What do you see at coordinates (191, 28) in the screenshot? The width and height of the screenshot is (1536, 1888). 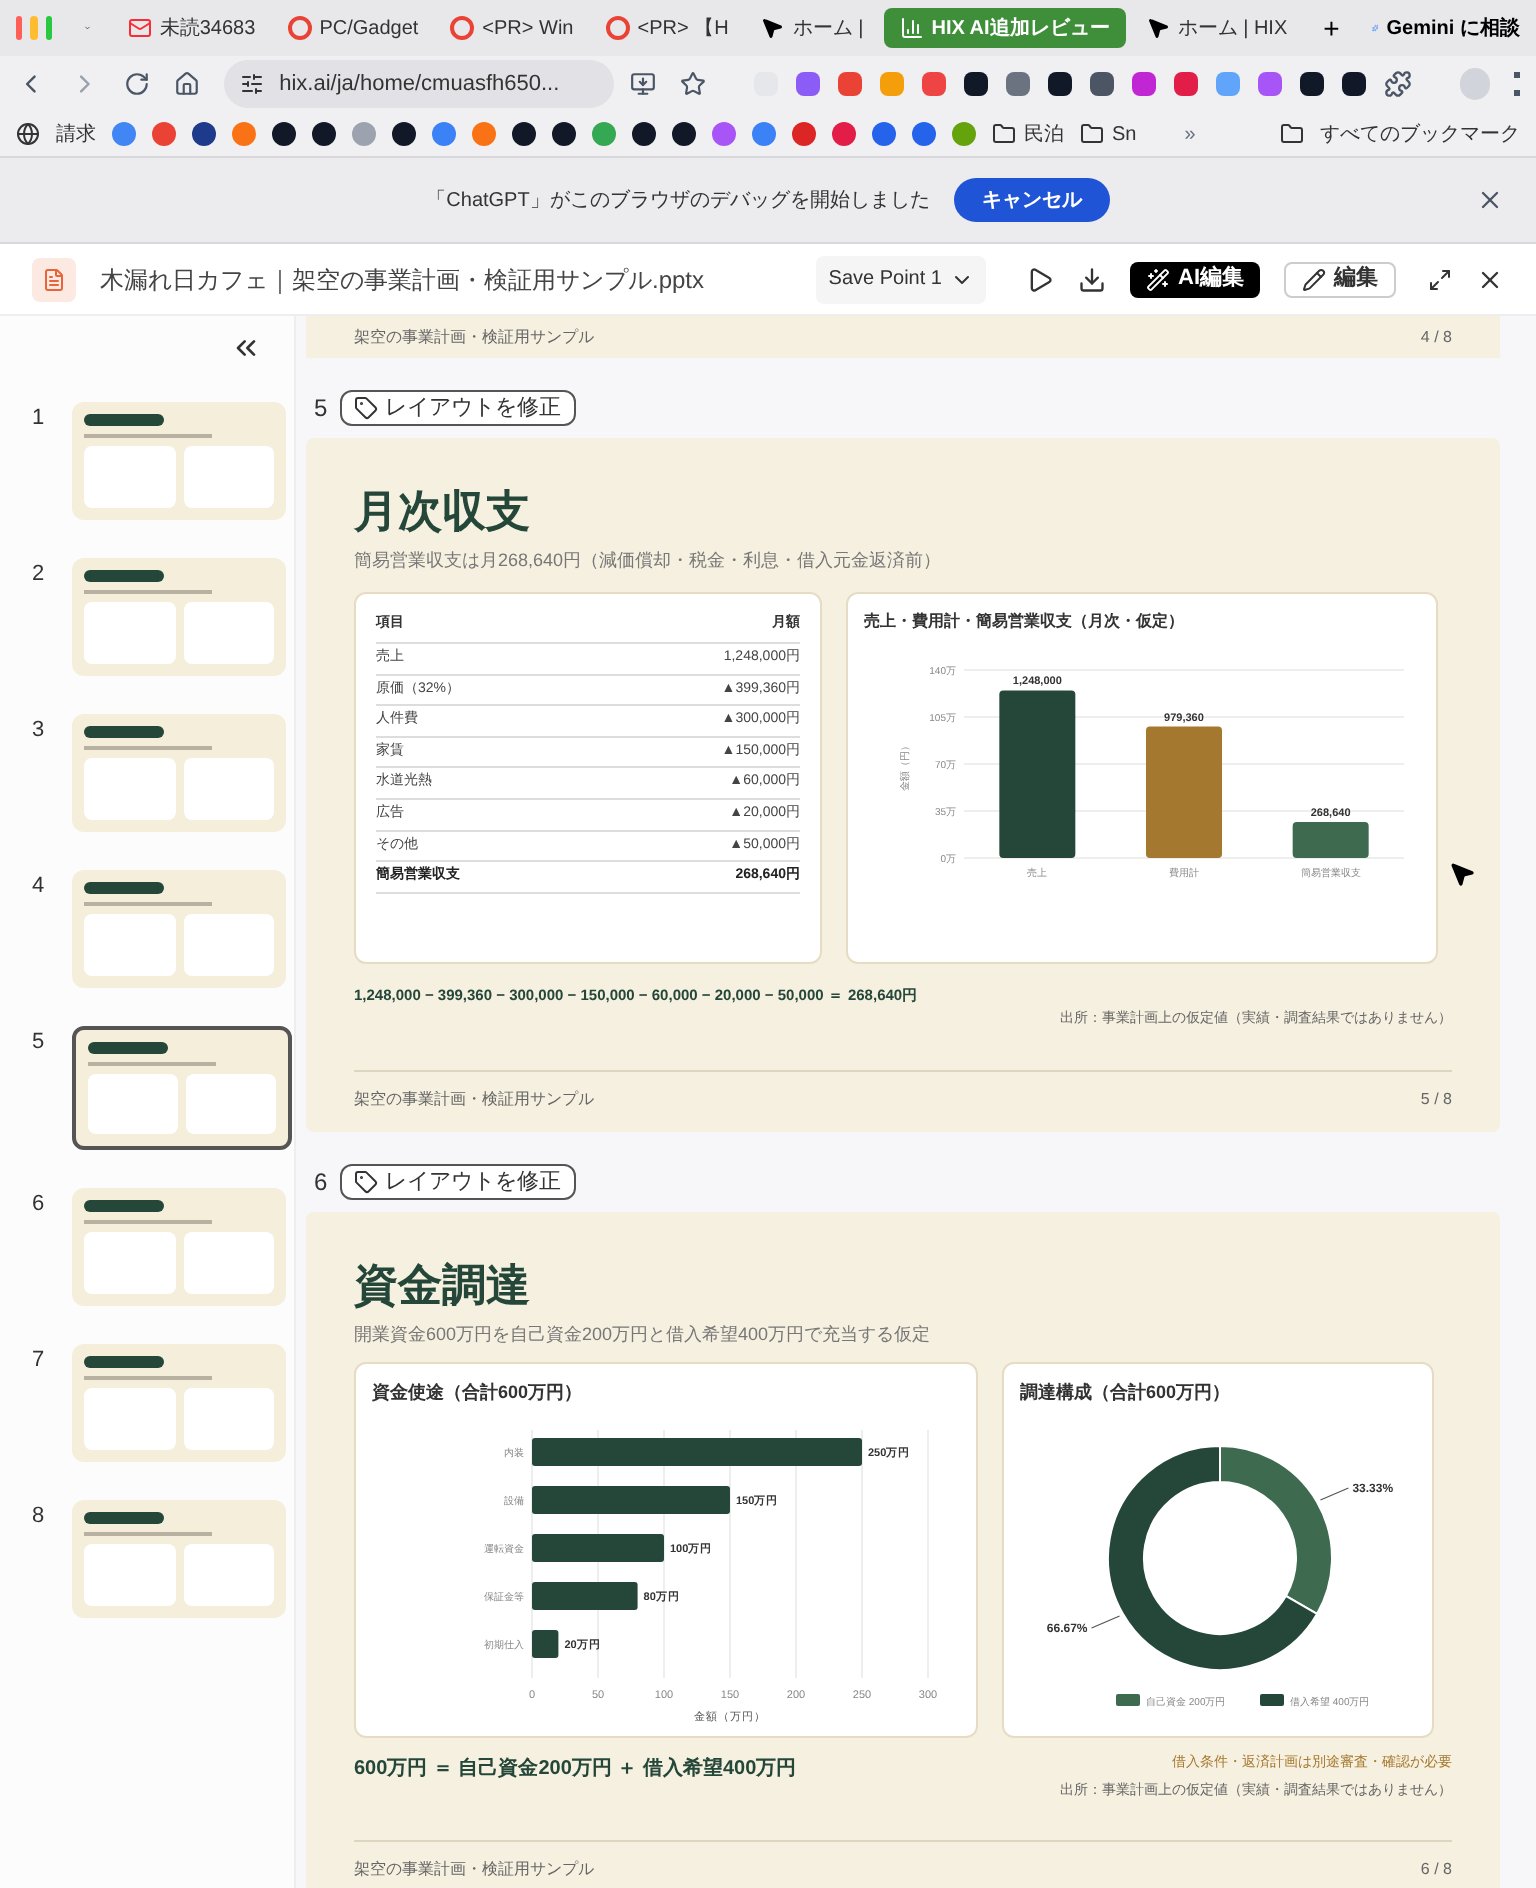 I see `browser-tab: 未読34683` at bounding box center [191, 28].